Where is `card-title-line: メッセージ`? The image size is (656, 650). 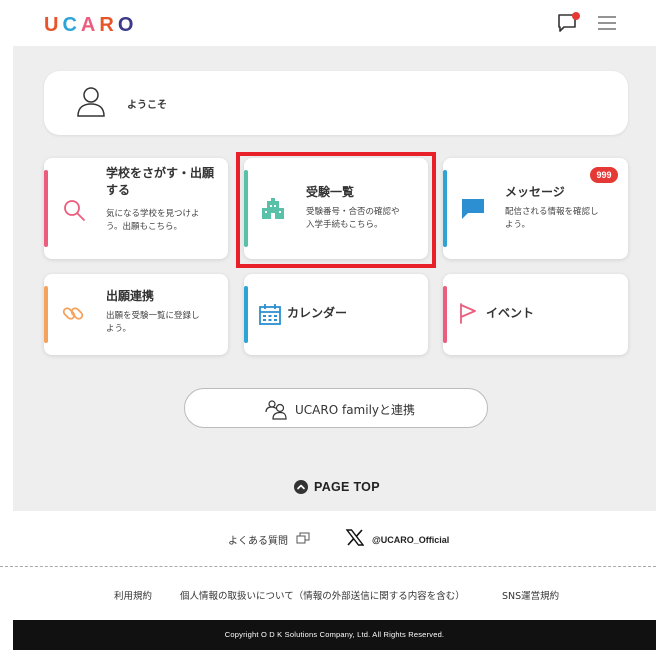
card-title-line: メッセージ is located at coordinates (535, 192).